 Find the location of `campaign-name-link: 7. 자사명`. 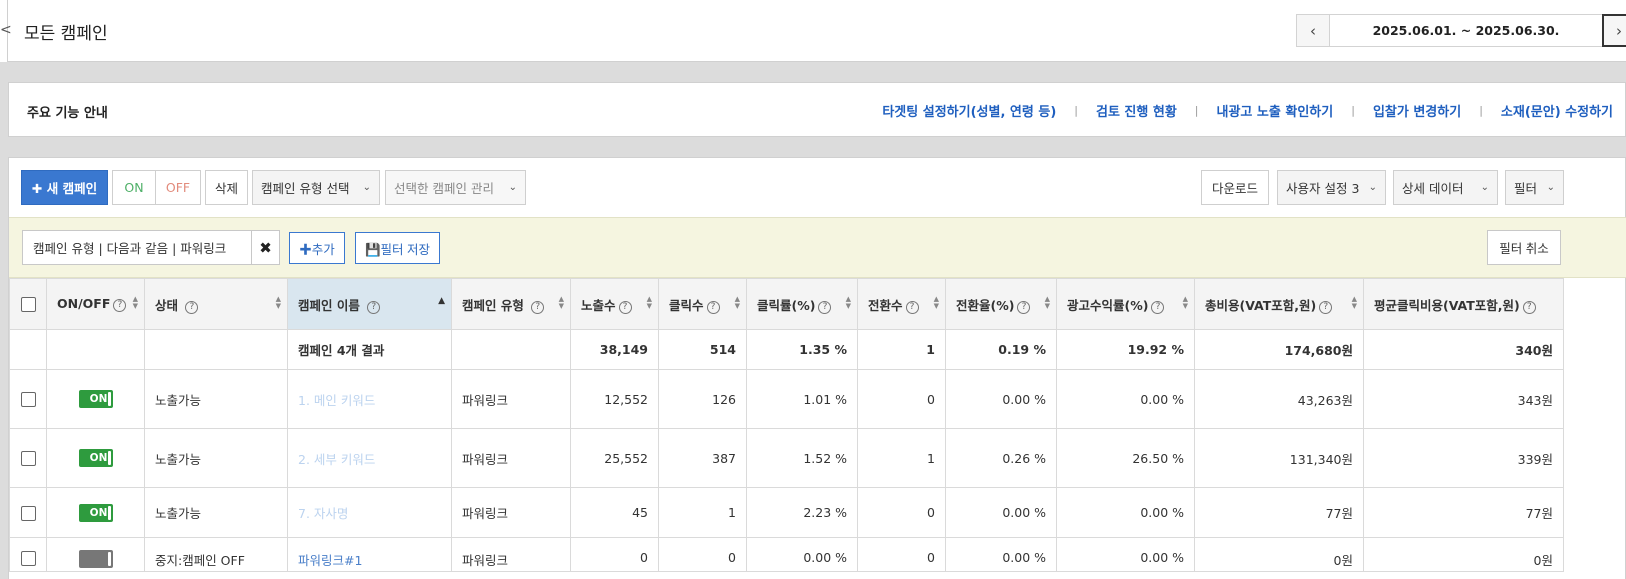

campaign-name-link: 7. 자사명 is located at coordinates (369, 512).